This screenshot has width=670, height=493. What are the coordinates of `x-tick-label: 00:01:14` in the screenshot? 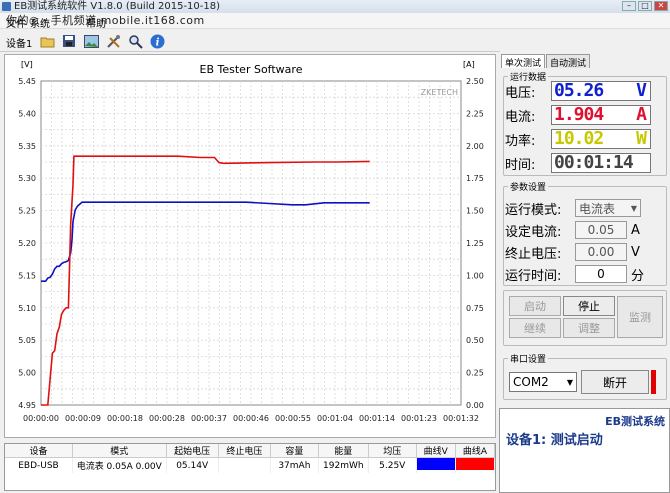 It's located at (377, 418).